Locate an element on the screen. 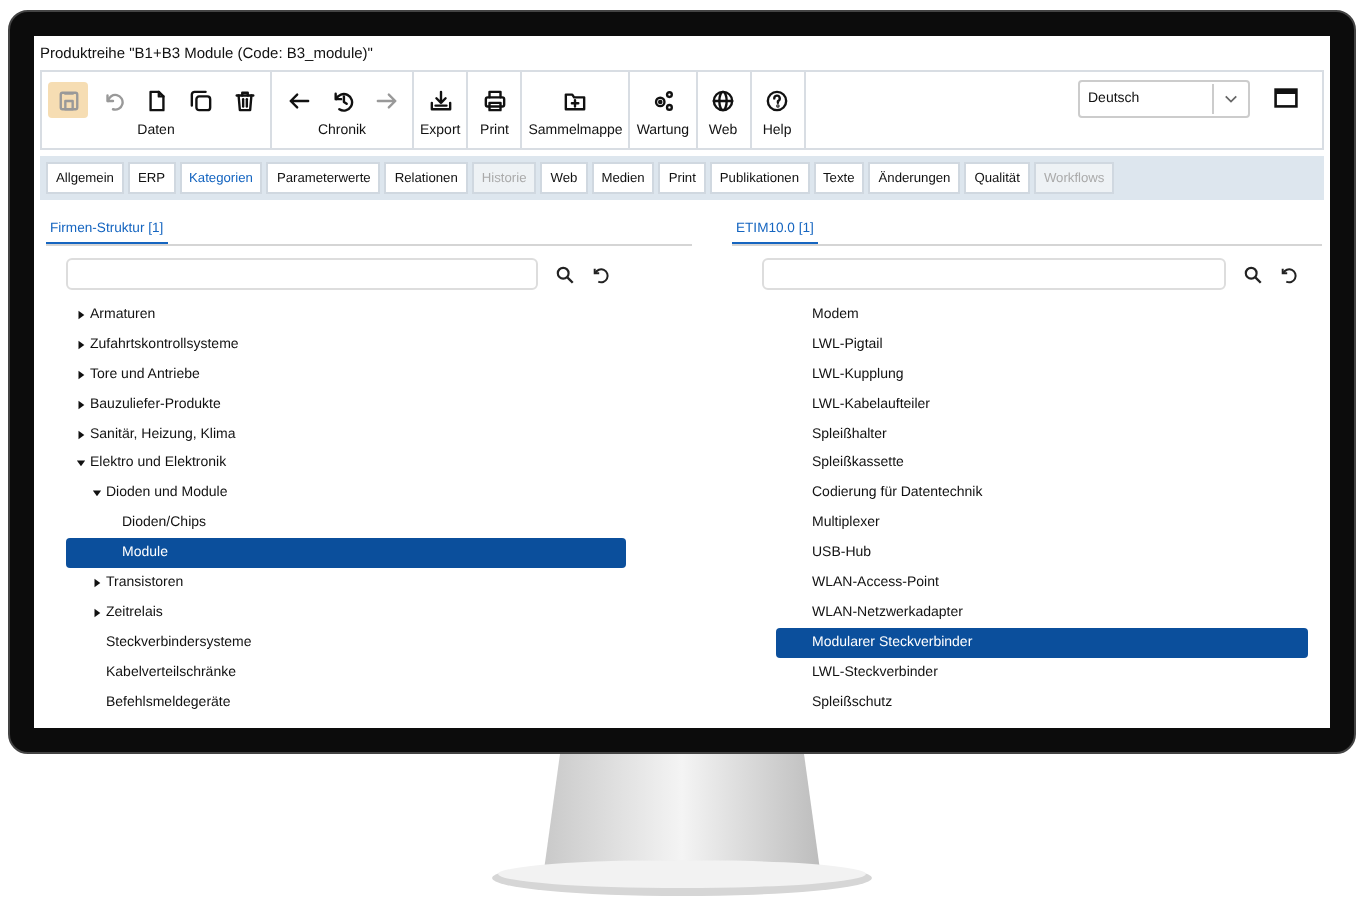 The height and width of the screenshot is (900, 1364). help-icon is located at coordinates (777, 100).